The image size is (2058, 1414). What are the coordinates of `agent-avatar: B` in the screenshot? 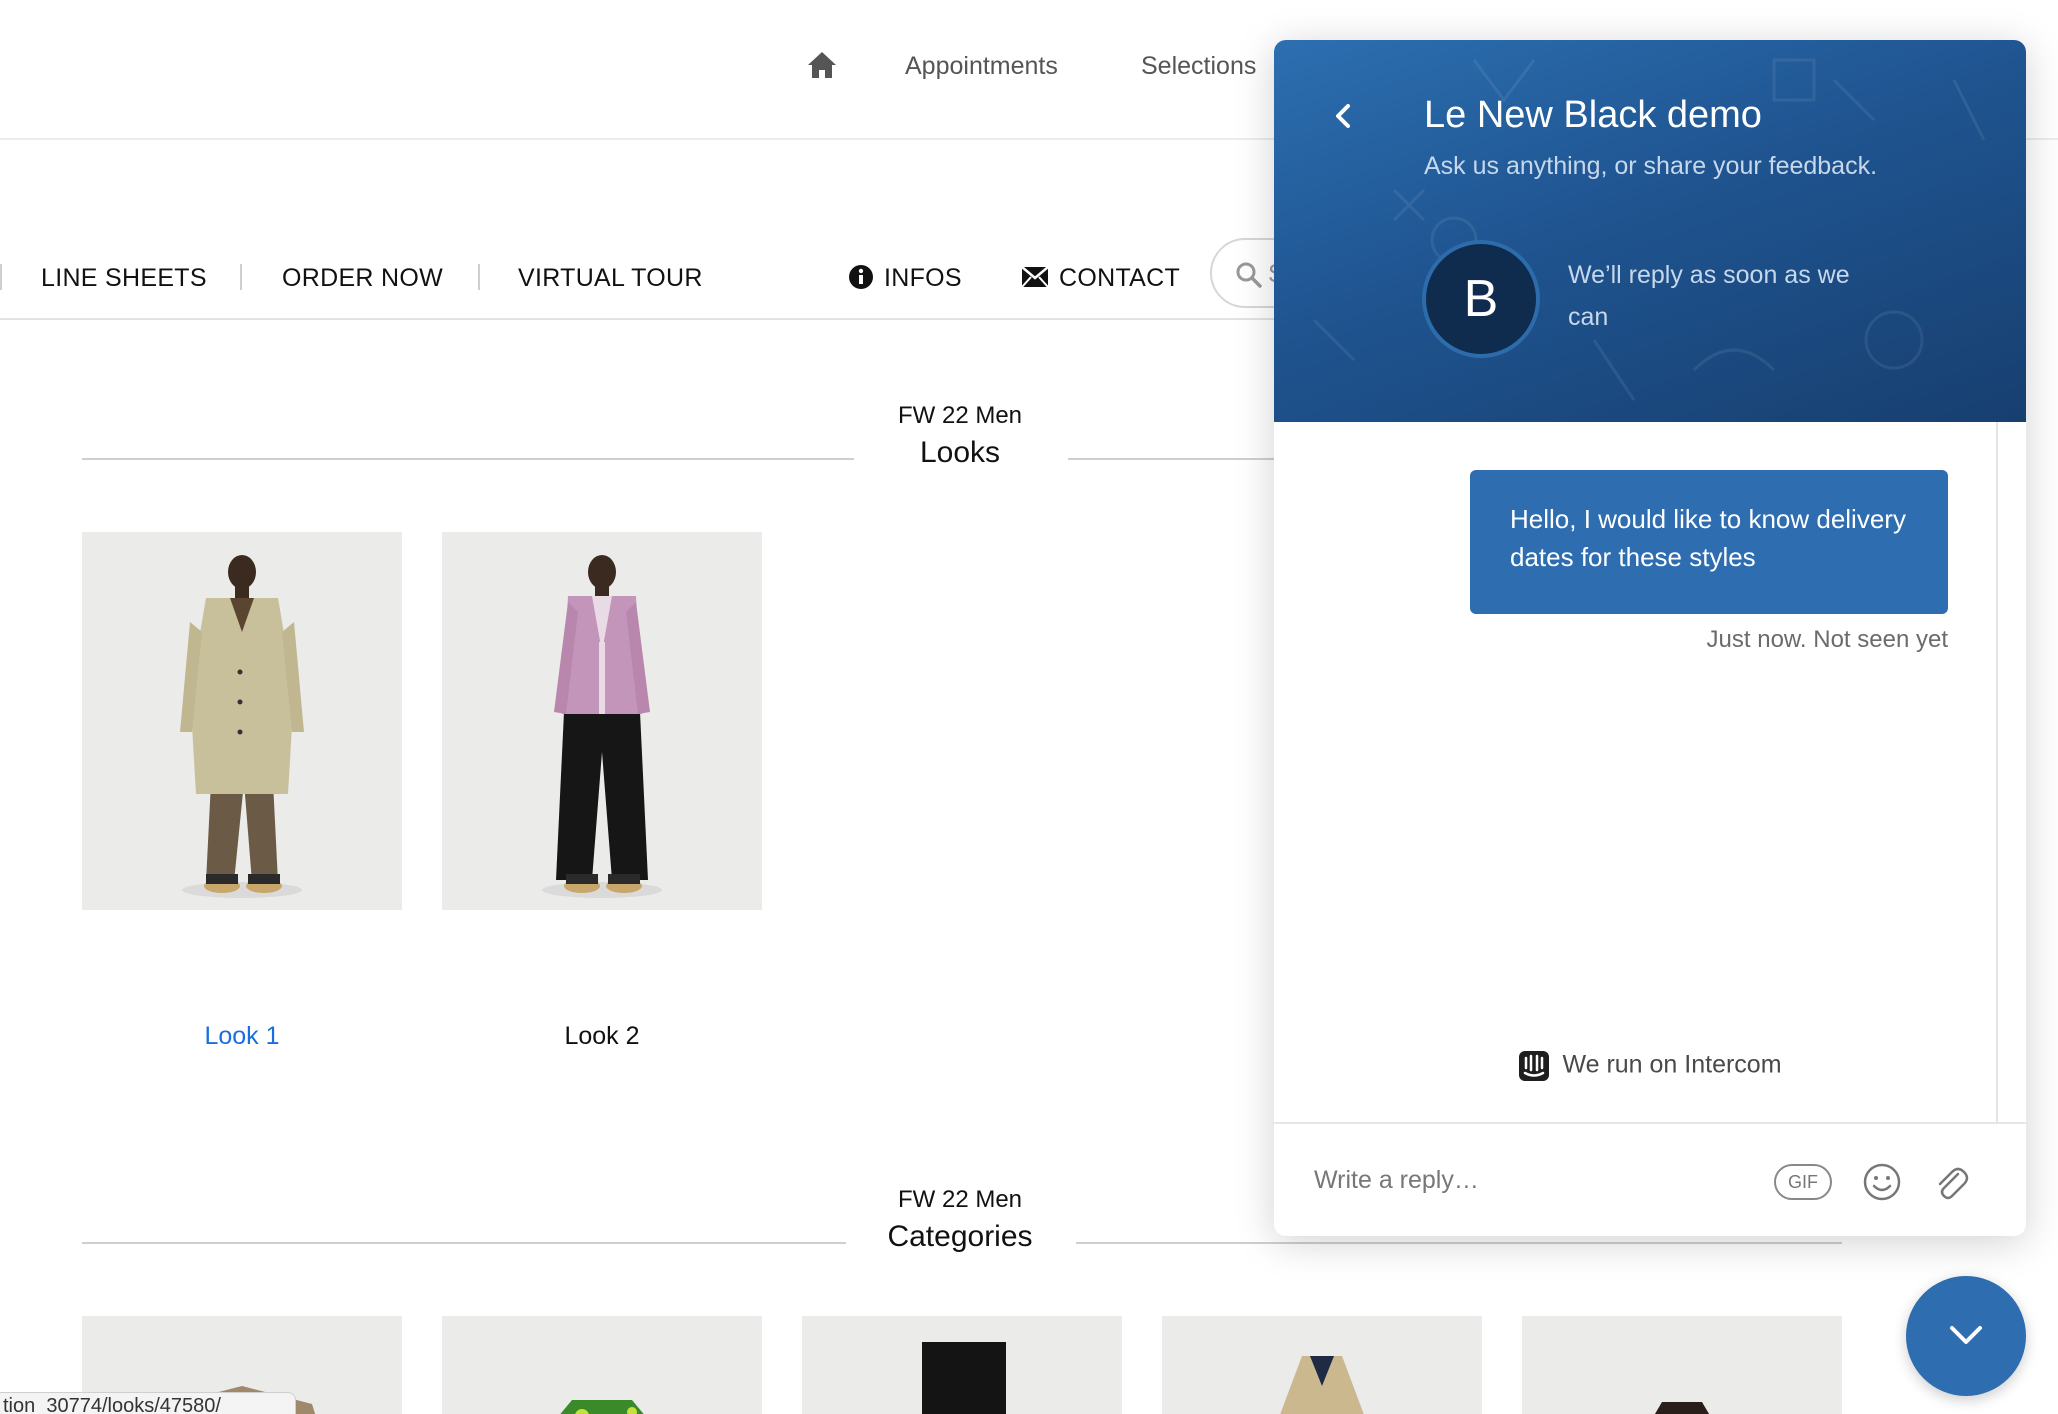 It's located at (1481, 299).